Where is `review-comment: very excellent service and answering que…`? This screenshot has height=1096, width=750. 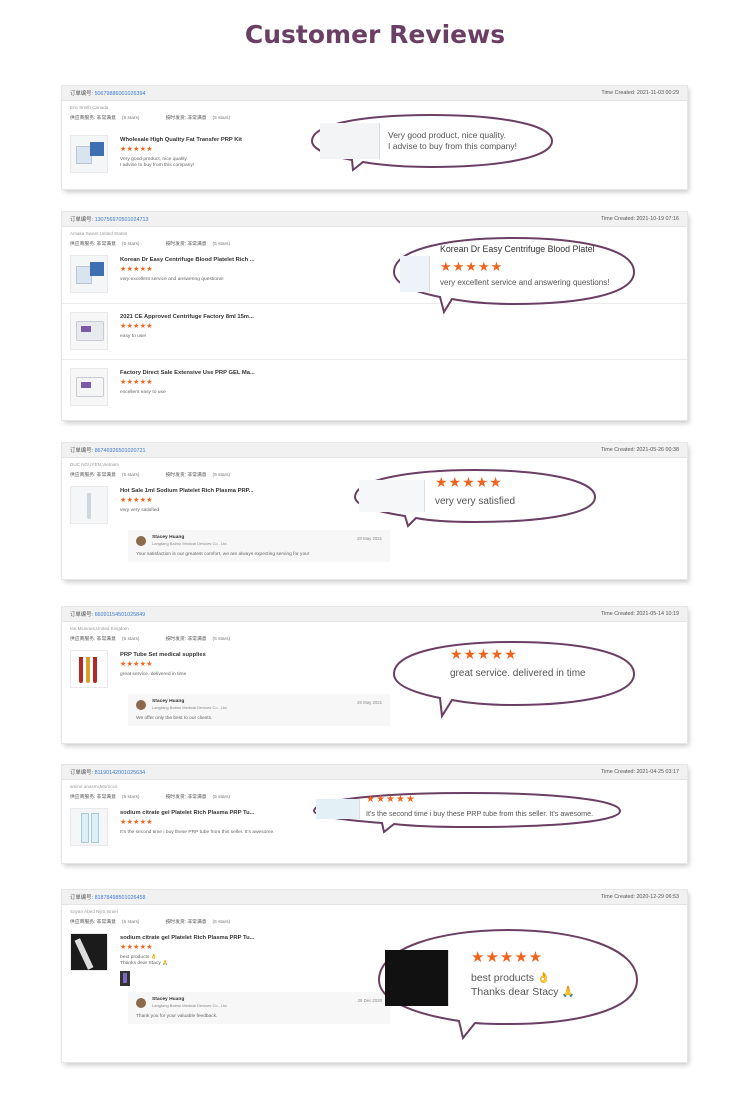 review-comment: very excellent service and answering que… is located at coordinates (172, 279).